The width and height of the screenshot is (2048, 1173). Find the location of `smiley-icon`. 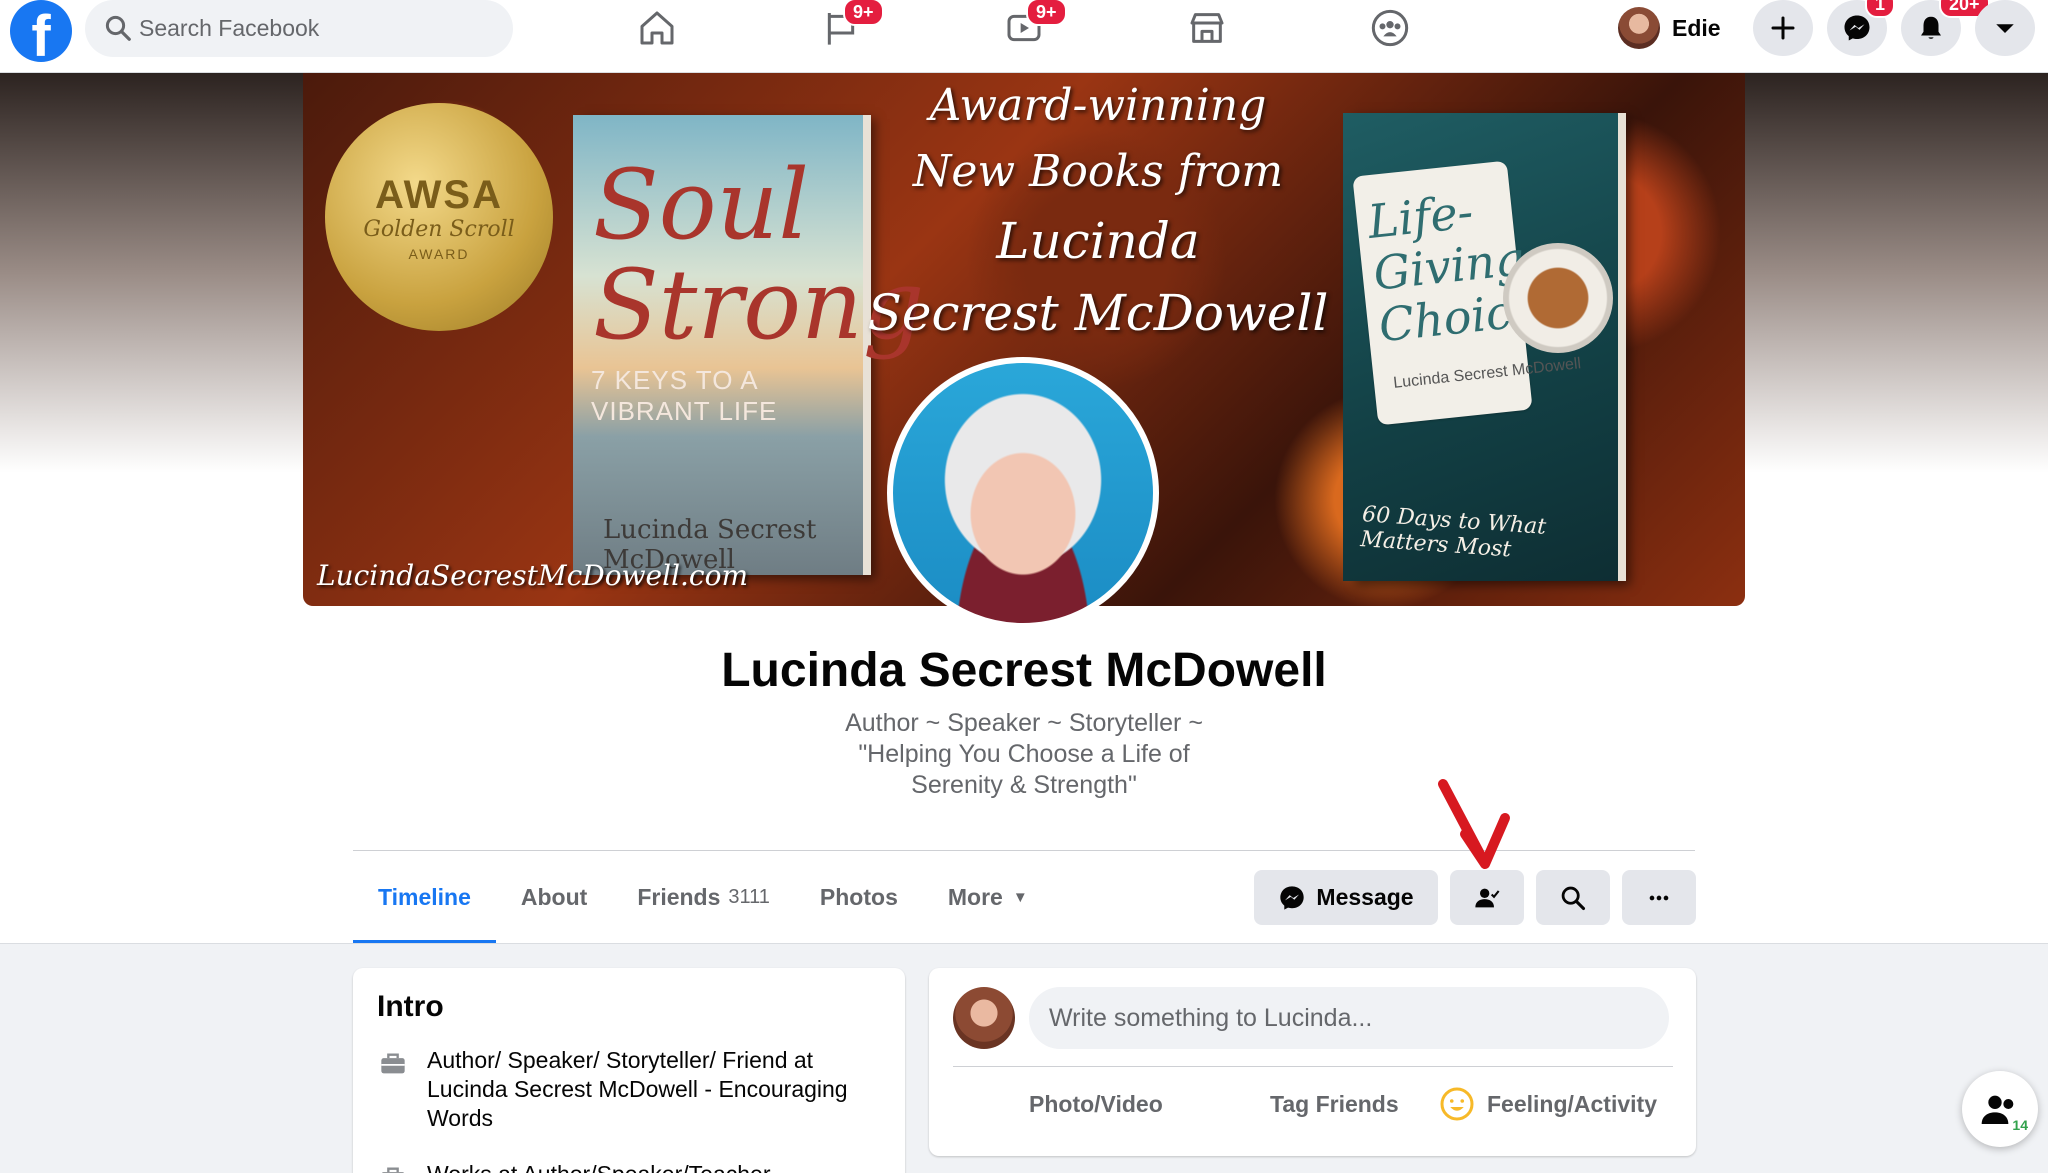

smiley-icon is located at coordinates (1457, 1104).